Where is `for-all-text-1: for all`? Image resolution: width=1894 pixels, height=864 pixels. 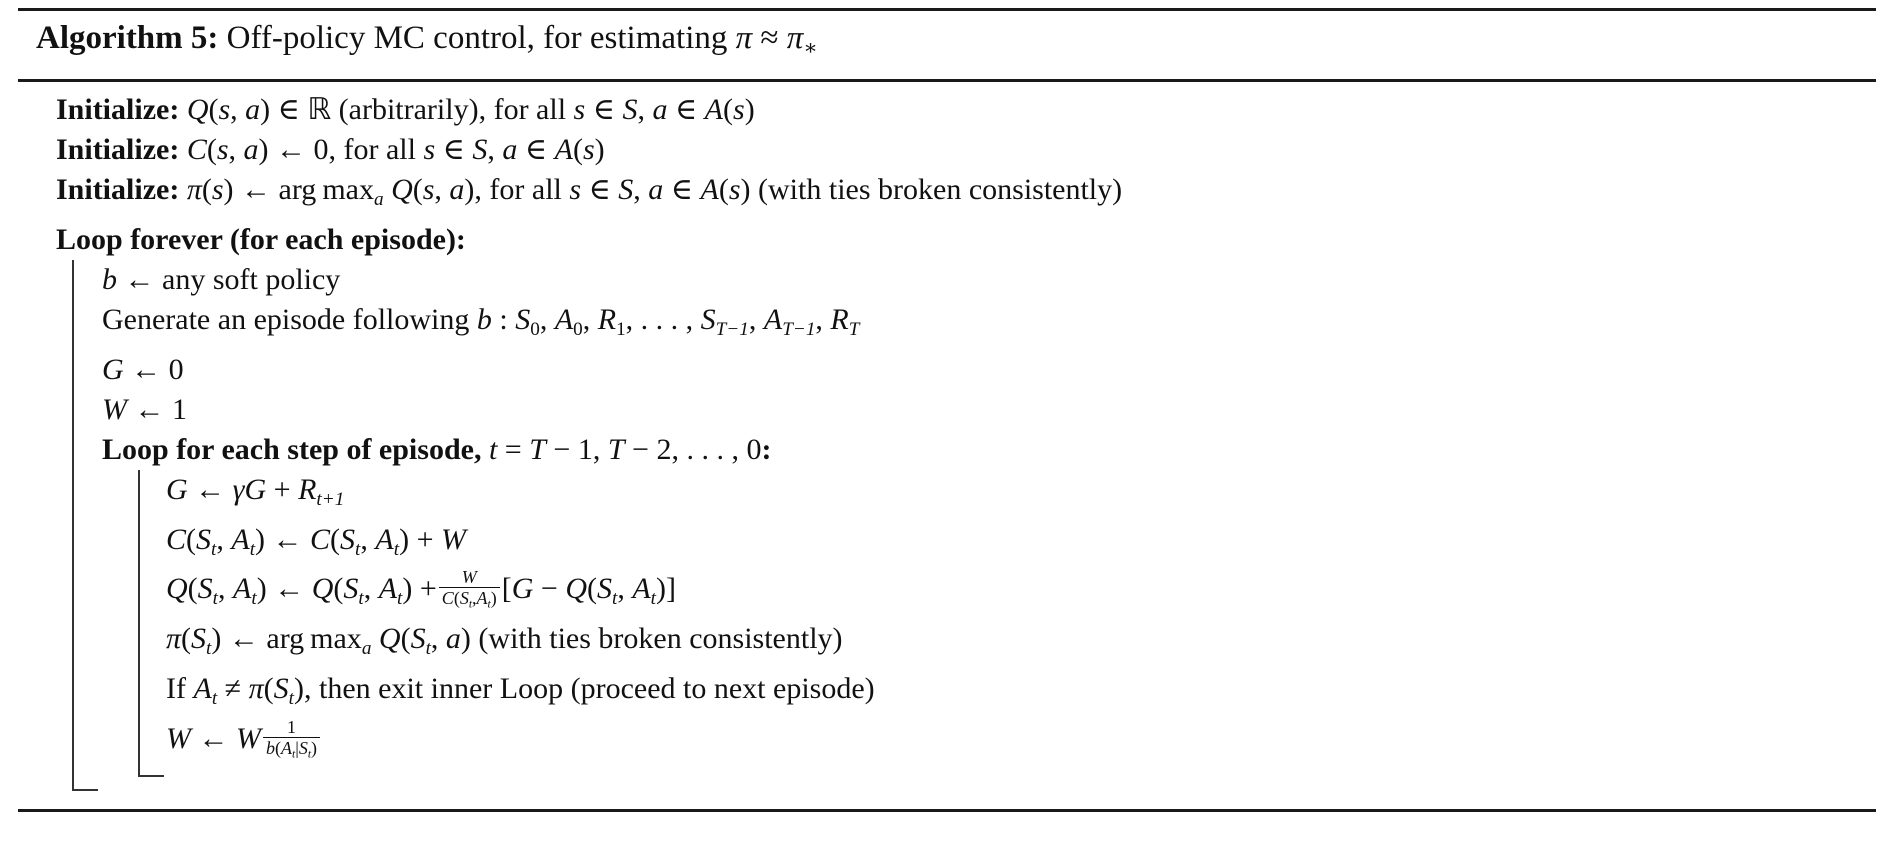 for-all-text-1: for all is located at coordinates (530, 110).